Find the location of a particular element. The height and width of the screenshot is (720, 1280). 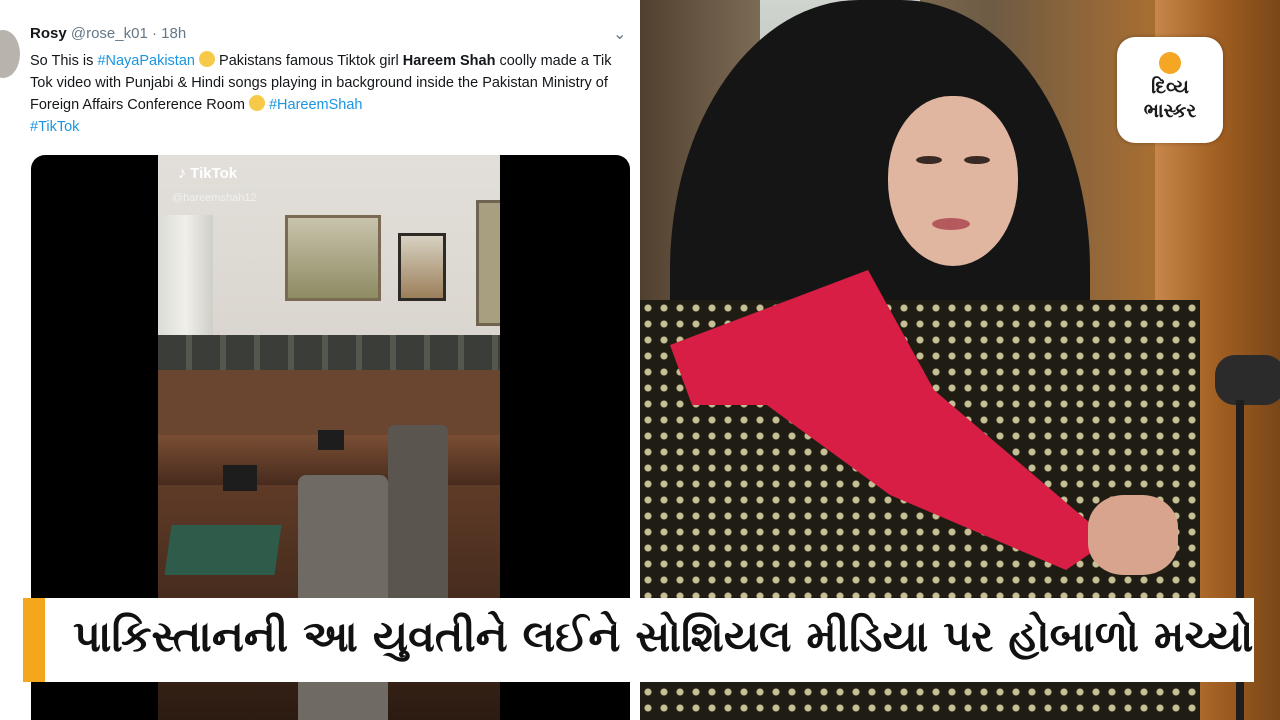

hashtag-tiktok: #TikTok is located at coordinates (54, 127).